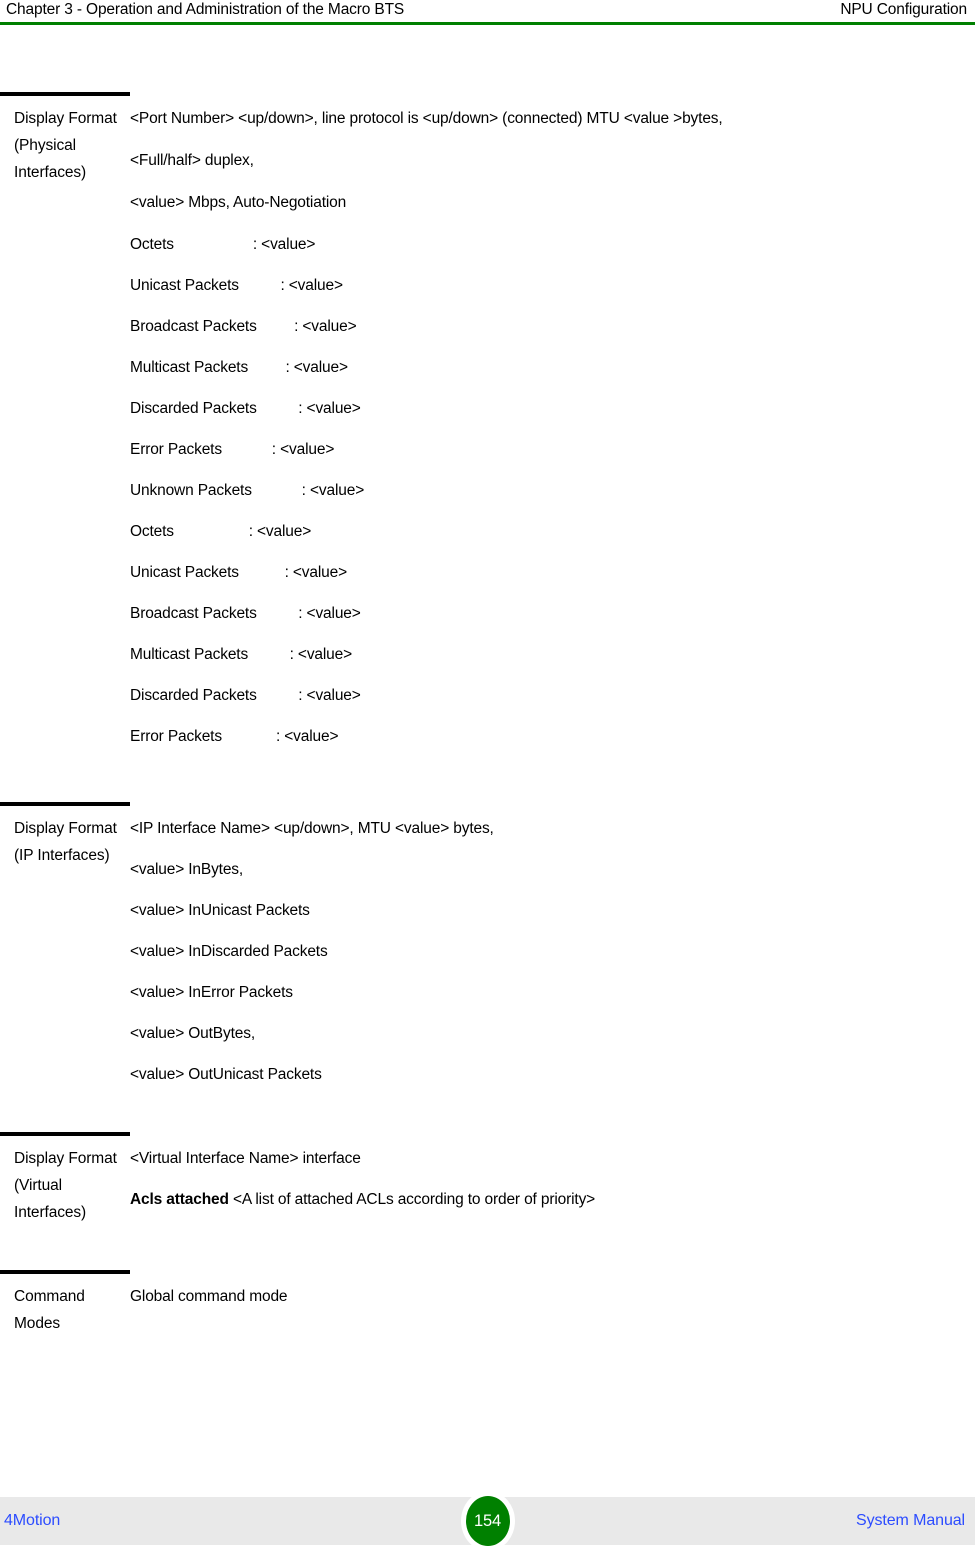 This screenshot has height=1551, width=975. I want to click on definition-line: <value> OutBytes,, so click(192, 1033).